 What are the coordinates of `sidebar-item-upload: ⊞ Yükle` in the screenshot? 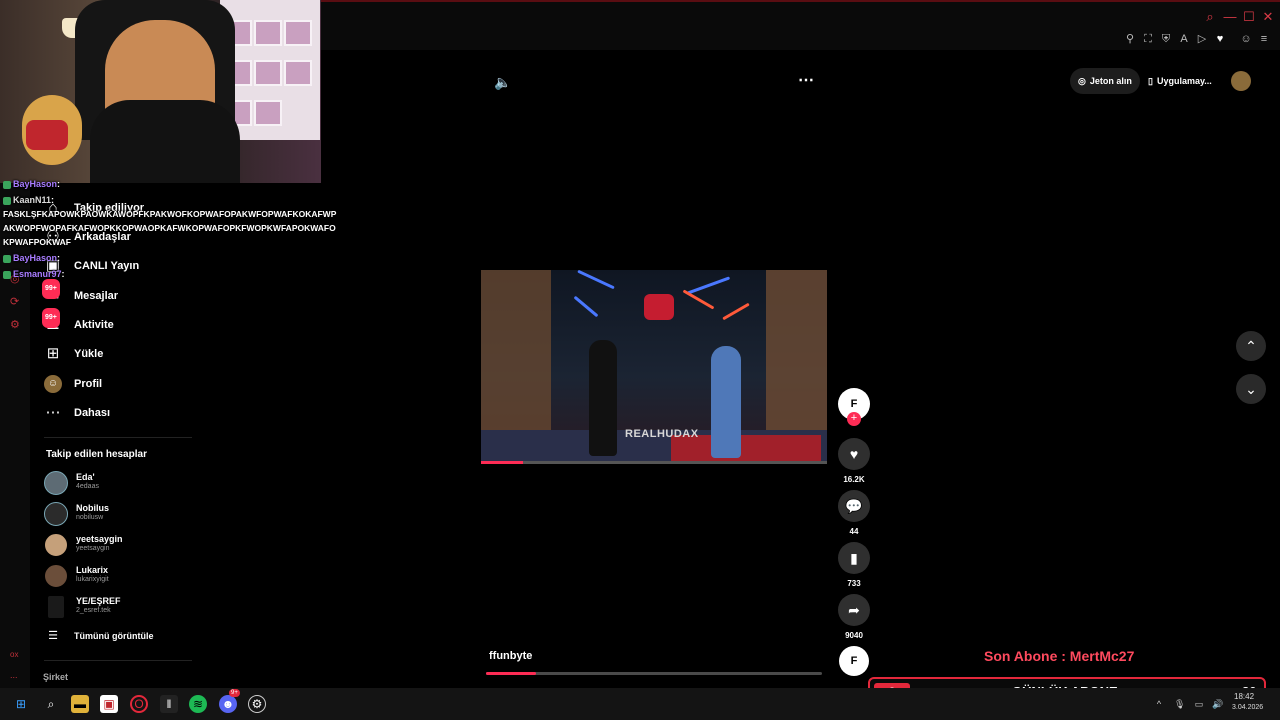 It's located at (74, 354).